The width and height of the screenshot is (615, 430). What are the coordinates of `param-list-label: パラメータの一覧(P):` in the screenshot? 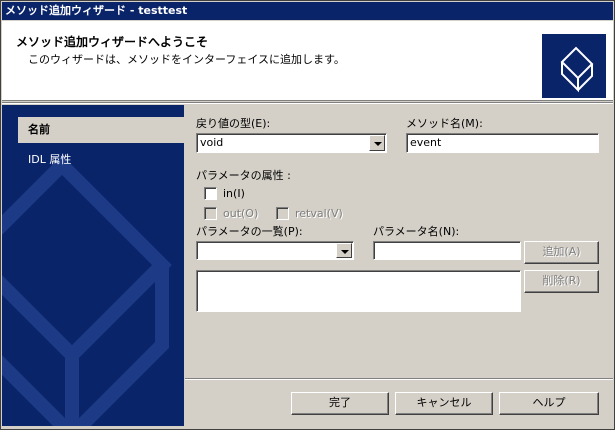 It's located at (249, 231).